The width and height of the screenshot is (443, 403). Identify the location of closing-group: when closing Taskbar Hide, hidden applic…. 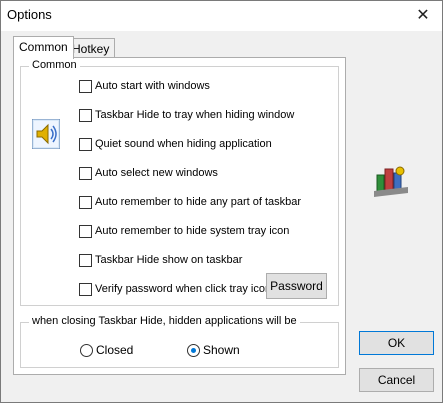
(179, 341).